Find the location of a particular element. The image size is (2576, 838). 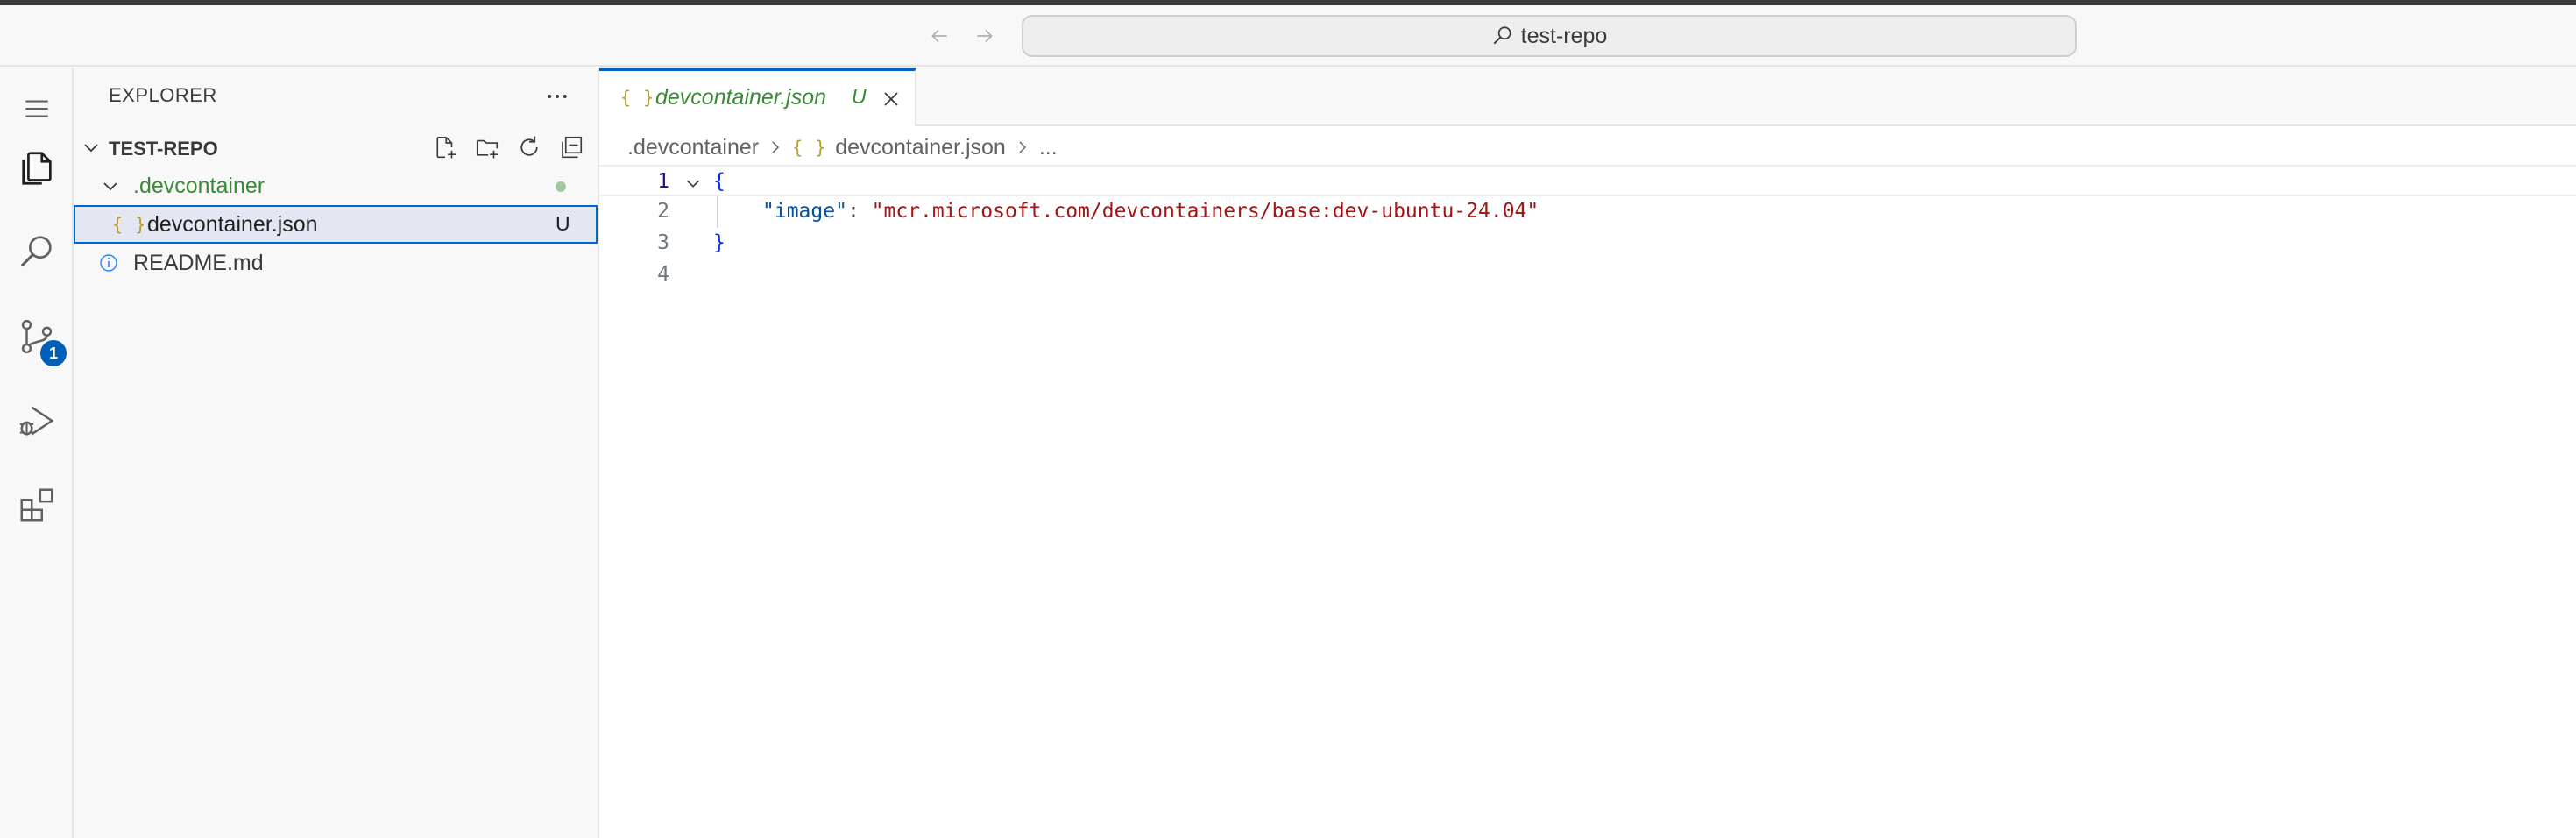

hamburger-menu-icon is located at coordinates (36, 108).